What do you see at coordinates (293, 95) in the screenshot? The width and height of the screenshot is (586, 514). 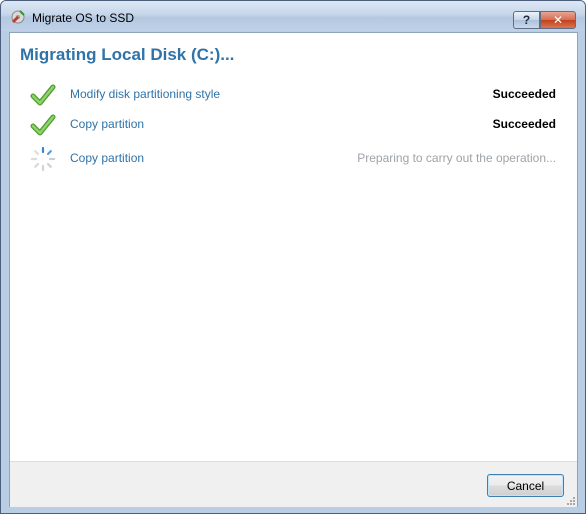 I see `operation-row: Modify disk partitioning style Succeeded` at bounding box center [293, 95].